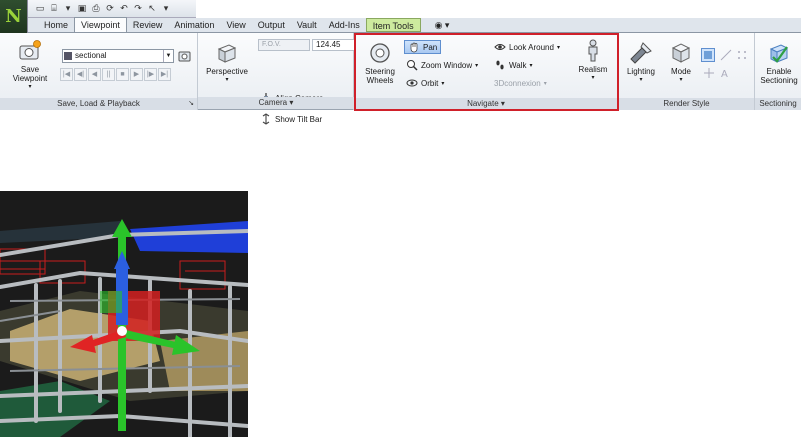  I want to click on undo-icon: ↶, so click(124, 9).